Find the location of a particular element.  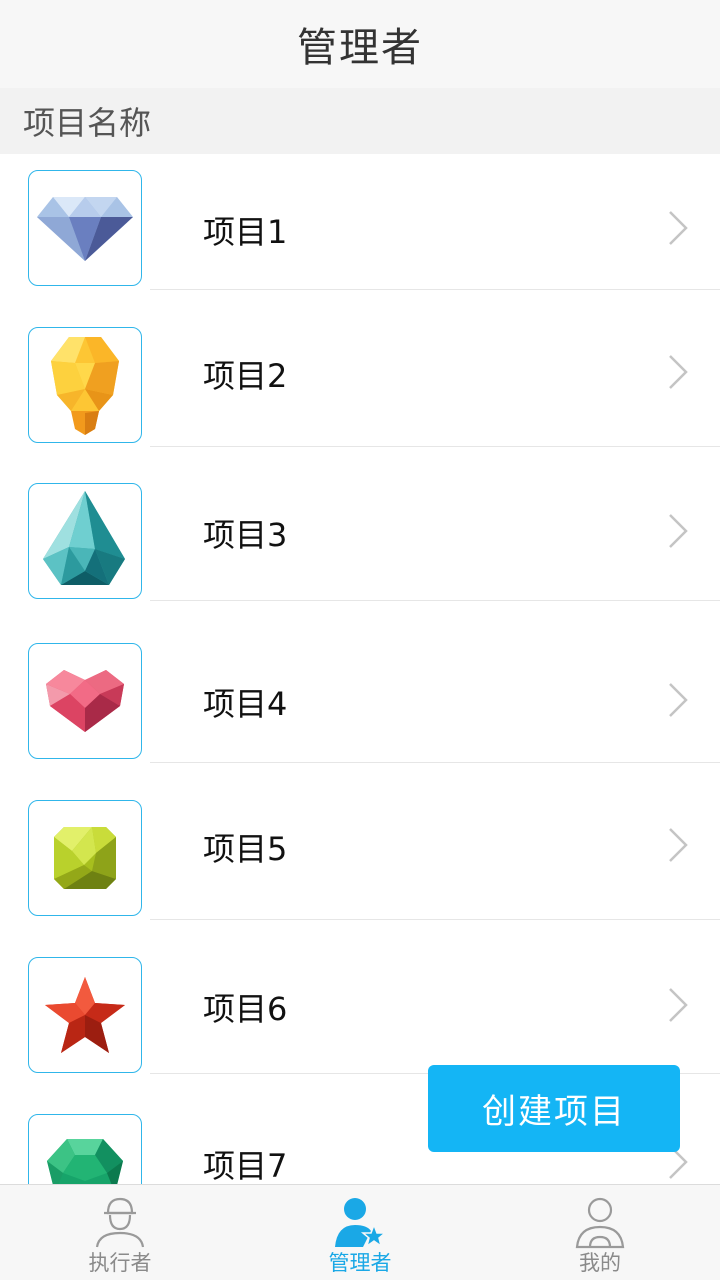

teardrop-gem-icon is located at coordinates (84, 538).